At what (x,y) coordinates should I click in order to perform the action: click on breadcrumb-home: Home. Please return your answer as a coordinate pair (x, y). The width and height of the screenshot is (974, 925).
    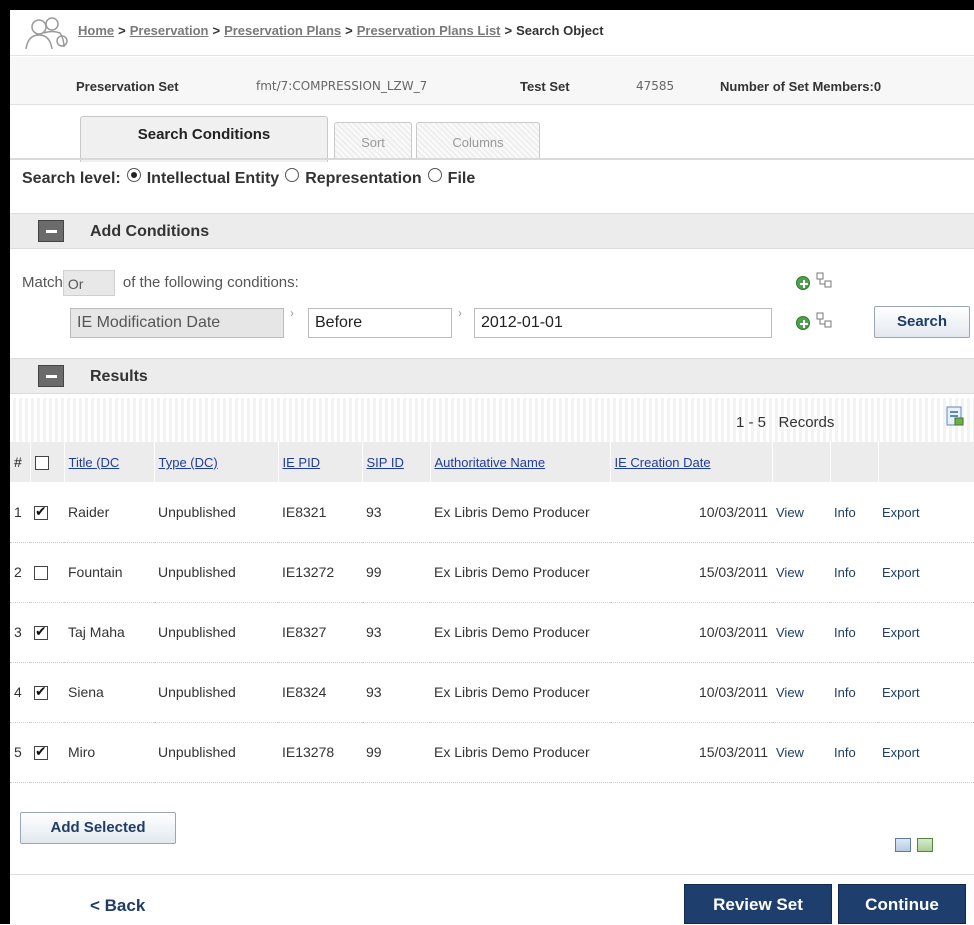
    Looking at the image, I should click on (96, 30).